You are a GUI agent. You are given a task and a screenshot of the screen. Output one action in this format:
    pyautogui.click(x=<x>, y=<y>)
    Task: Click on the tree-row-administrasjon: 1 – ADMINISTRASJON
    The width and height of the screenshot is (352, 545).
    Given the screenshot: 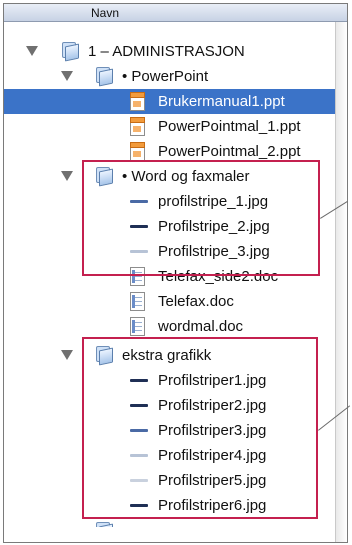 What is the action you would take?
    pyautogui.click(x=175, y=51)
    